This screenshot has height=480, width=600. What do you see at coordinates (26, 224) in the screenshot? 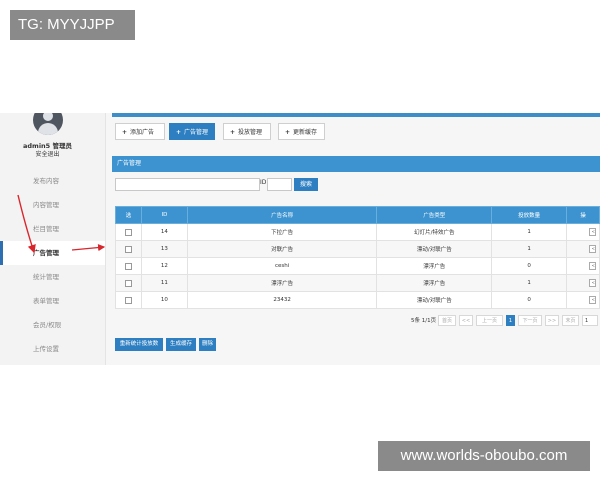
I see `arrow-curve` at bounding box center [26, 224].